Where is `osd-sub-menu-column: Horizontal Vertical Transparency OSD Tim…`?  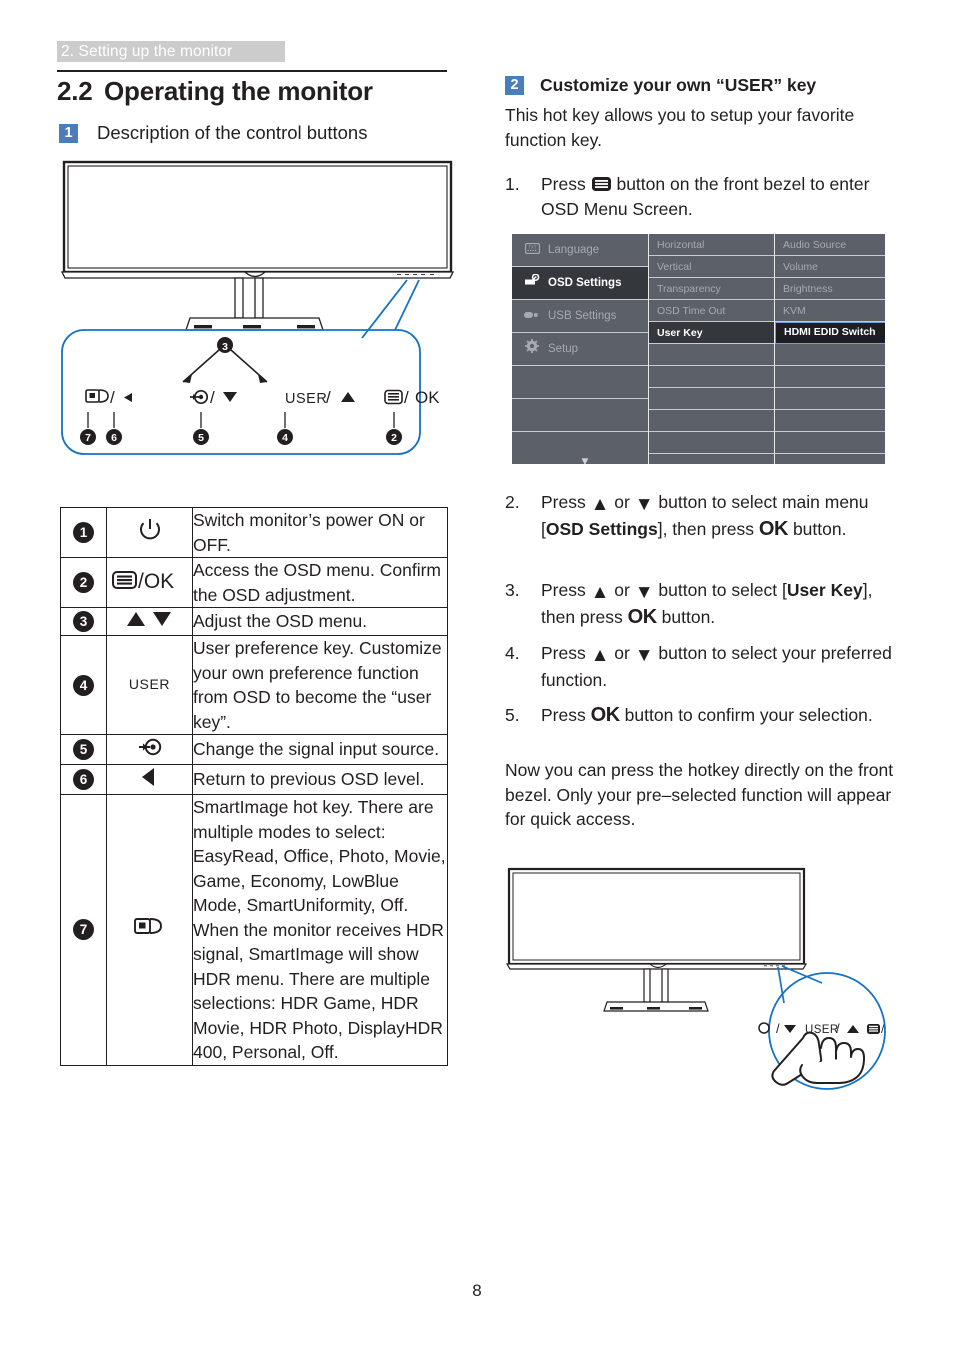 osd-sub-menu-column: Horizontal Vertical Transparency OSD Tim… is located at coordinates (711, 349).